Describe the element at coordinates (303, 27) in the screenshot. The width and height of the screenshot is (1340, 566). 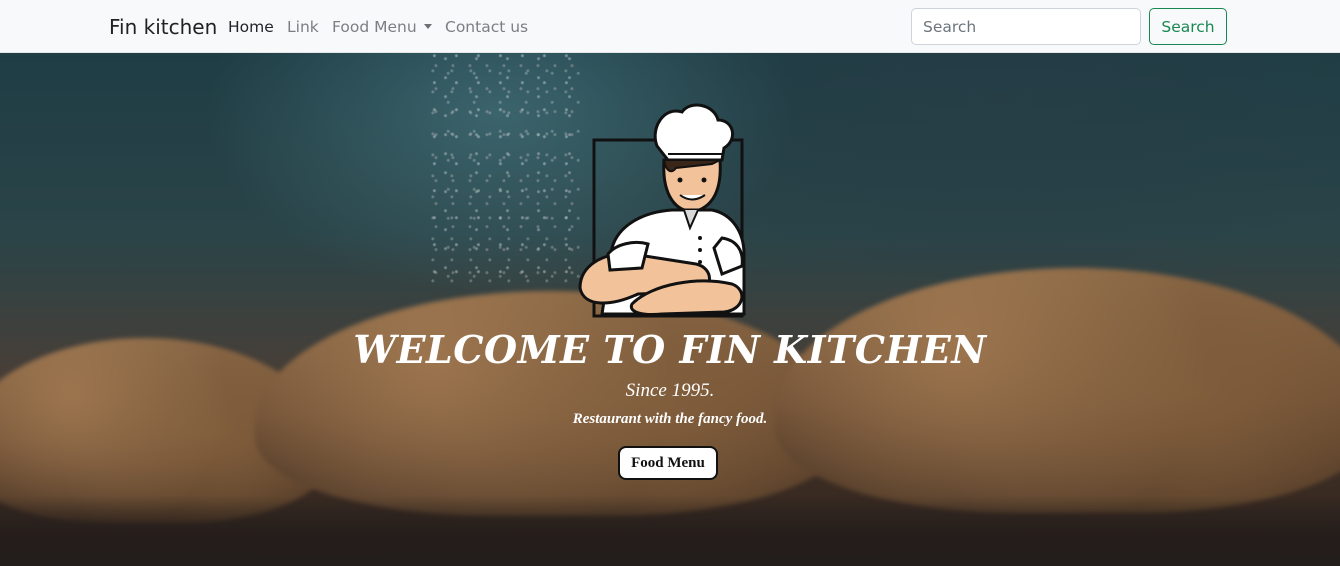
I see `nav-link-link: Link` at that location.